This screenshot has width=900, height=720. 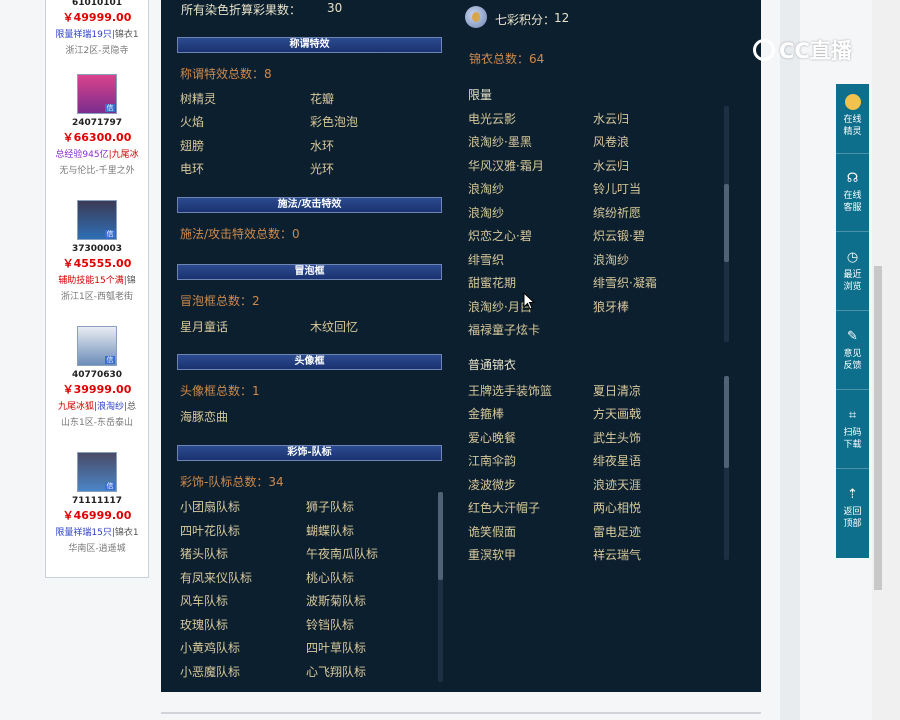 What do you see at coordinates (336, 648) in the screenshot?
I see `team-badge-item: 四叶草队标` at bounding box center [336, 648].